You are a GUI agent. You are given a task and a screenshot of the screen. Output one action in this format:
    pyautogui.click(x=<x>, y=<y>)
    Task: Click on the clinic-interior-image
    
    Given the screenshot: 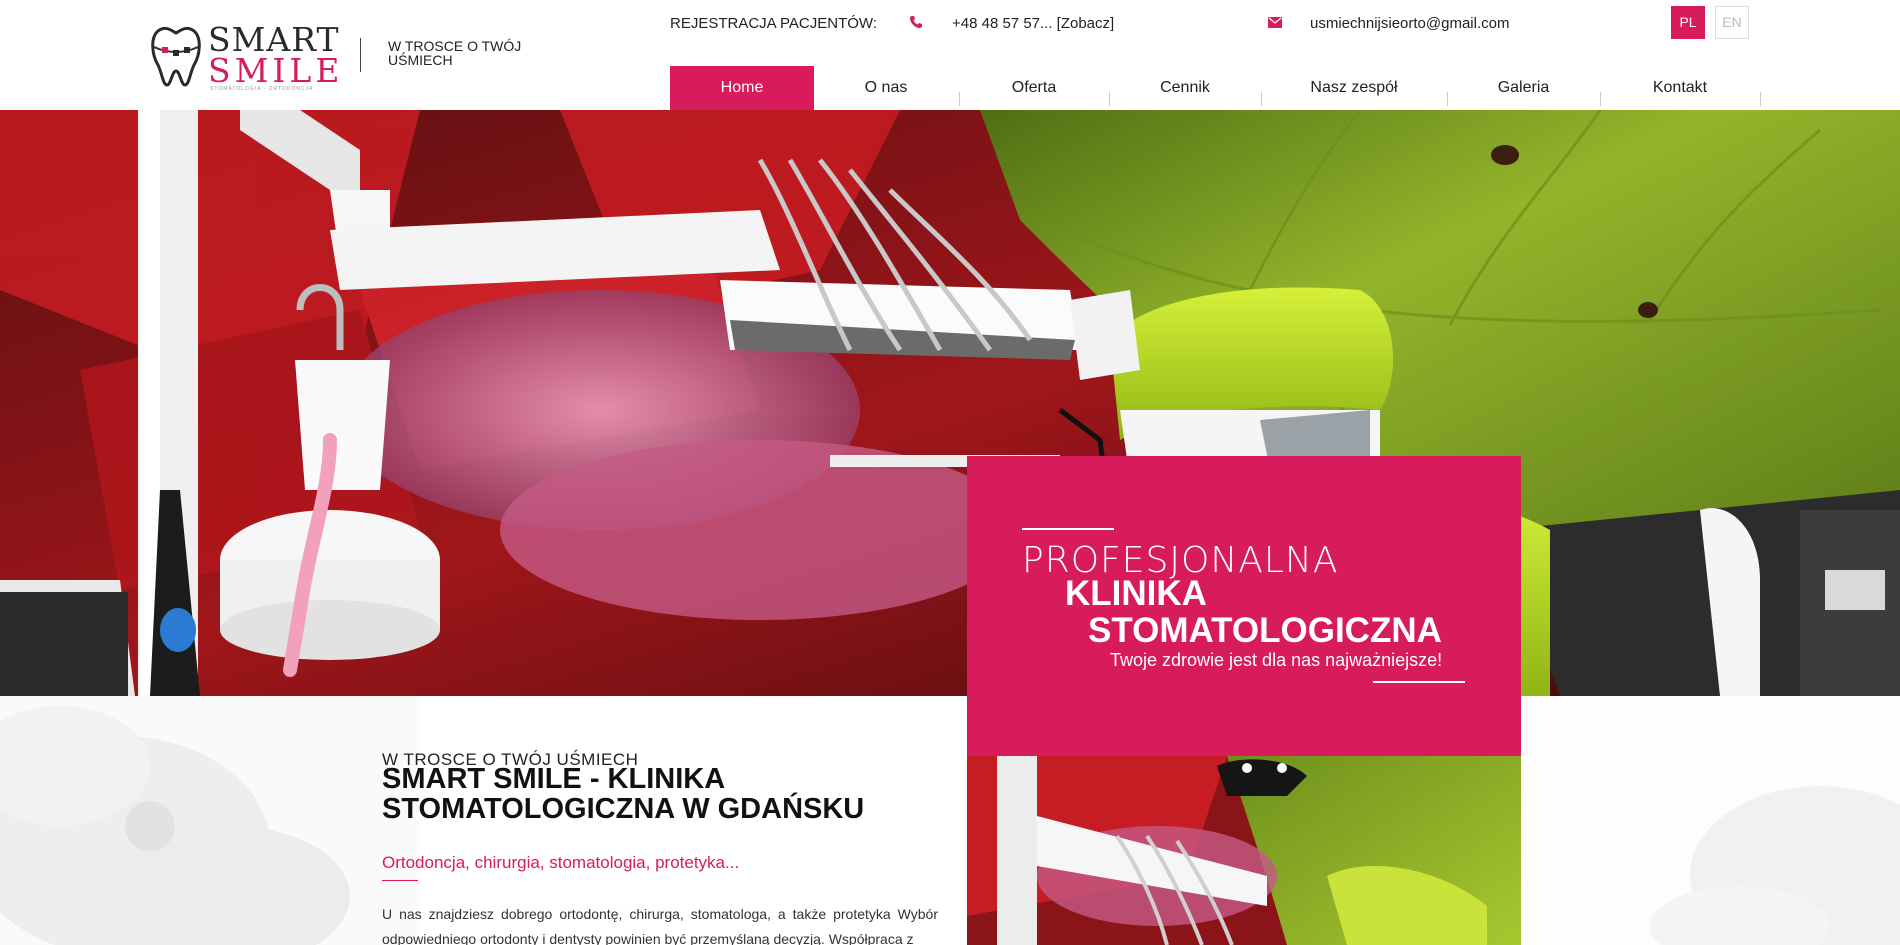 What is the action you would take?
    pyautogui.click(x=1244, y=850)
    